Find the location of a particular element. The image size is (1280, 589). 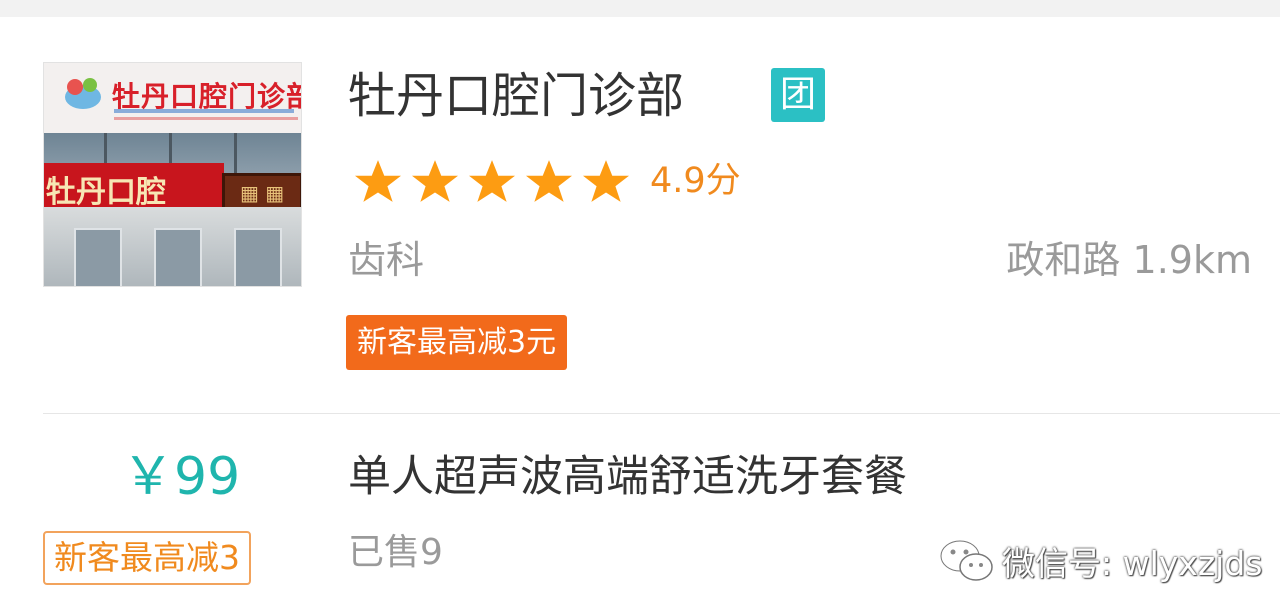

shop-location: 政和路 1.9km is located at coordinates (1129, 260).